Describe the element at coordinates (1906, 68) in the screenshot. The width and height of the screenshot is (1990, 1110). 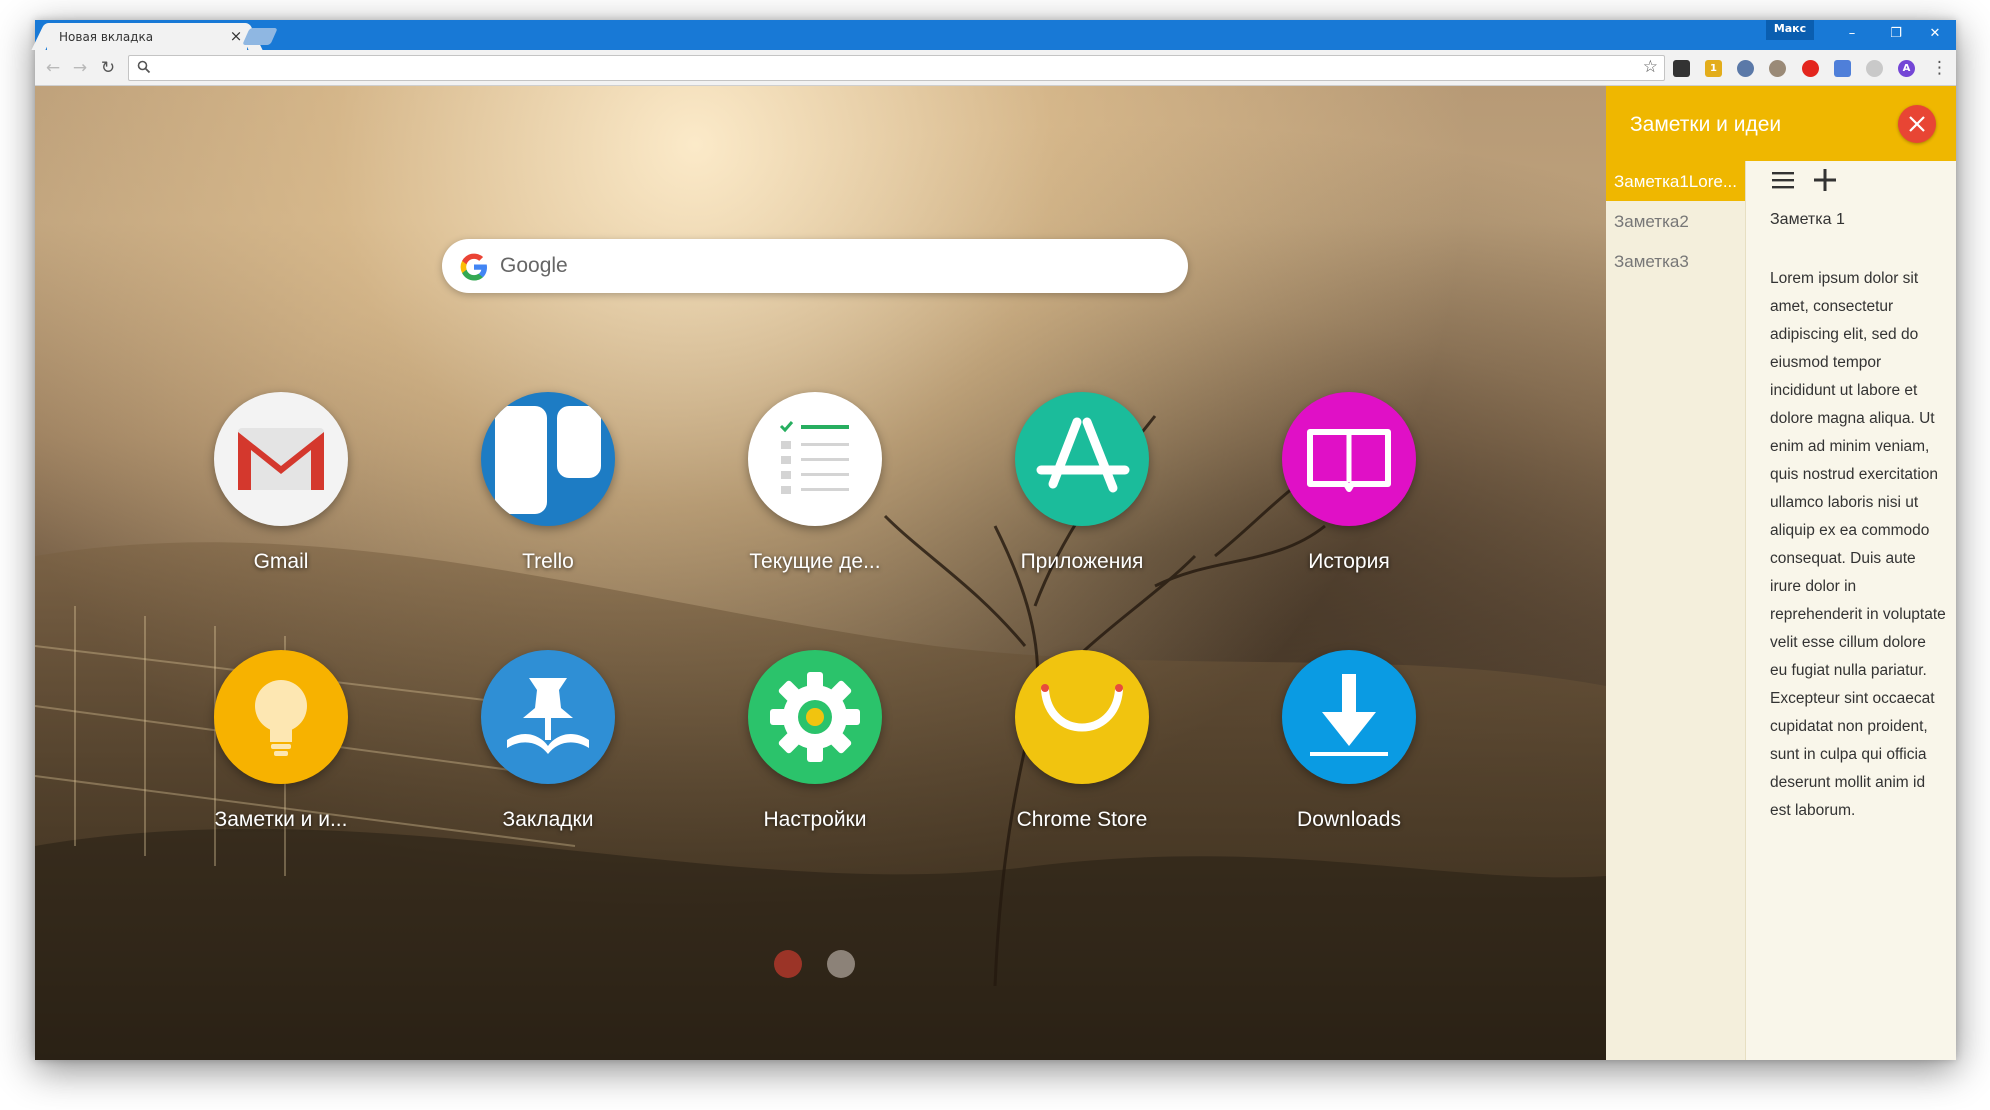
I see `vpn-a-icon: A` at that location.